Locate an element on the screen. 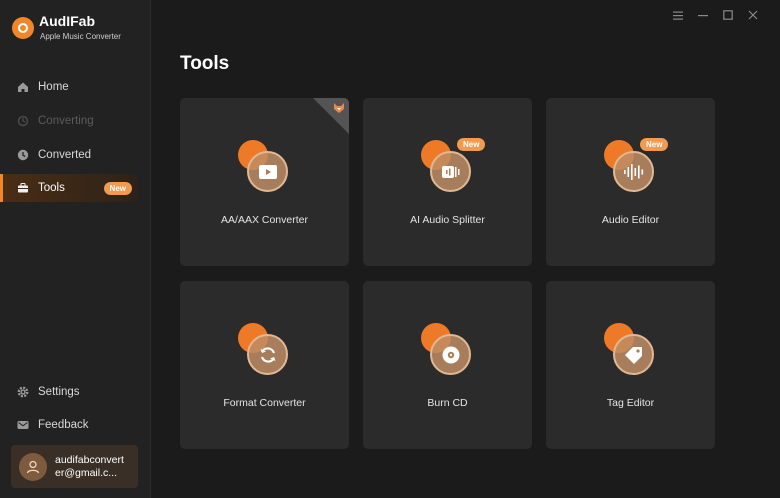  minimize-icon is located at coordinates (702, 15).